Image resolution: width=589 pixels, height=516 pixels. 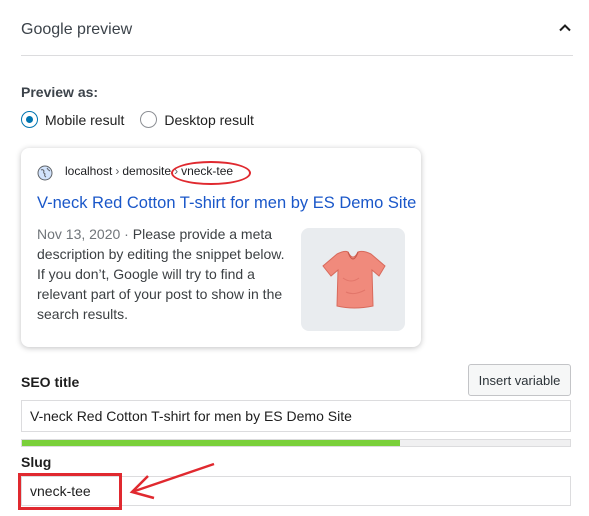 I want to click on globe-icon, so click(x=45, y=173).